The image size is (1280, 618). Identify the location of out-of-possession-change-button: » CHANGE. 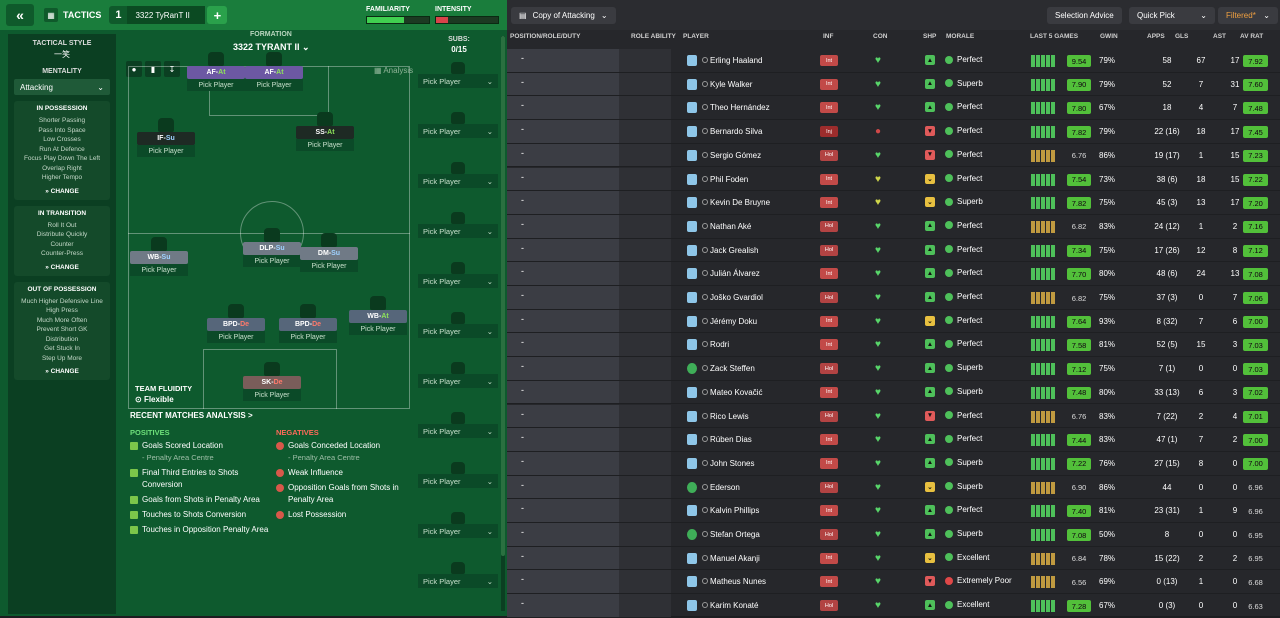
(62, 371).